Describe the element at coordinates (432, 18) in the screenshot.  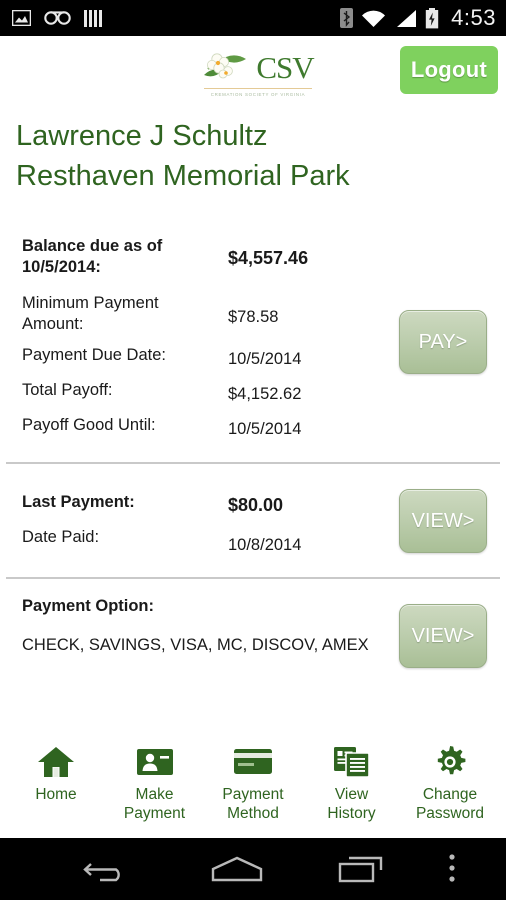
I see `battery-charging-icon` at that location.